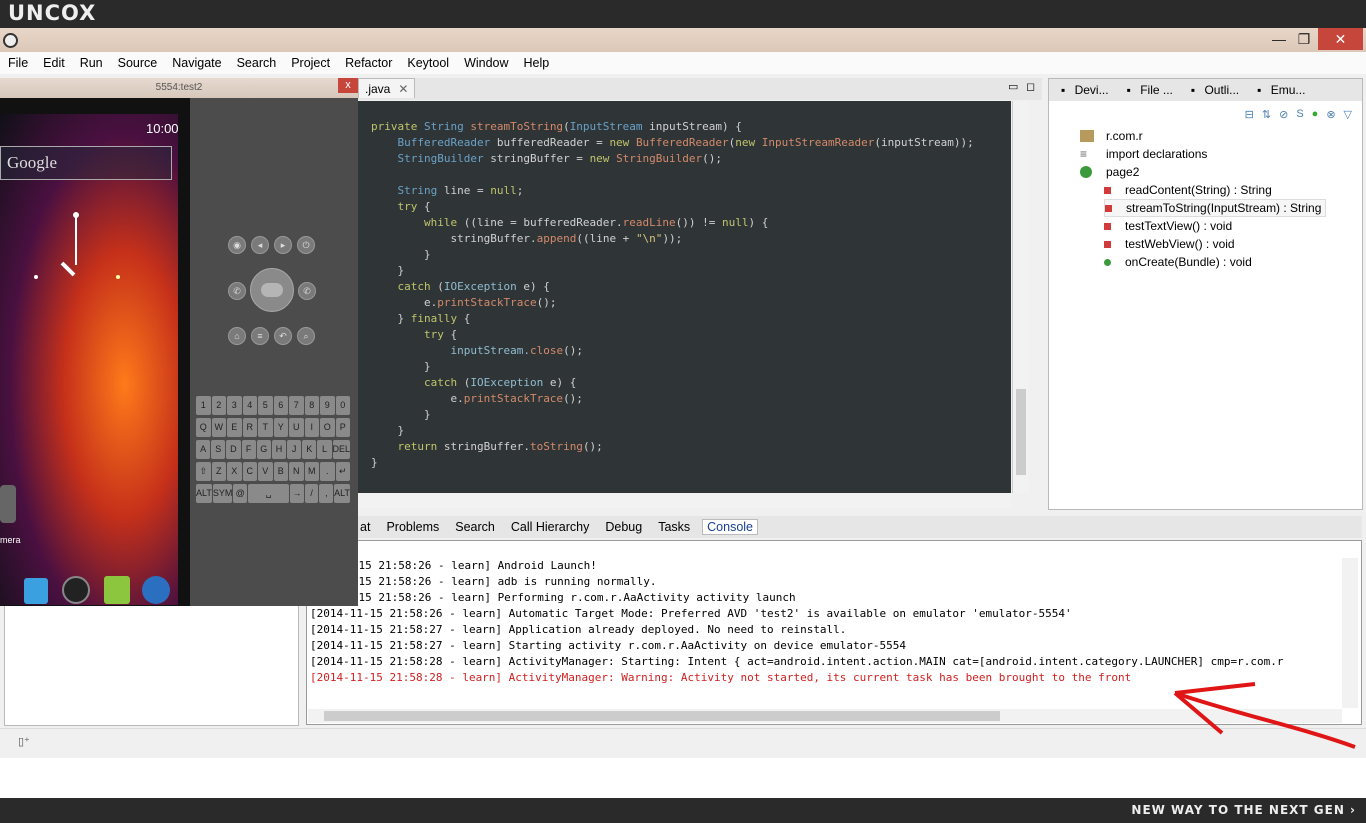 Image resolution: width=1366 pixels, height=823 pixels. I want to click on menu-item-file: File, so click(18, 63).